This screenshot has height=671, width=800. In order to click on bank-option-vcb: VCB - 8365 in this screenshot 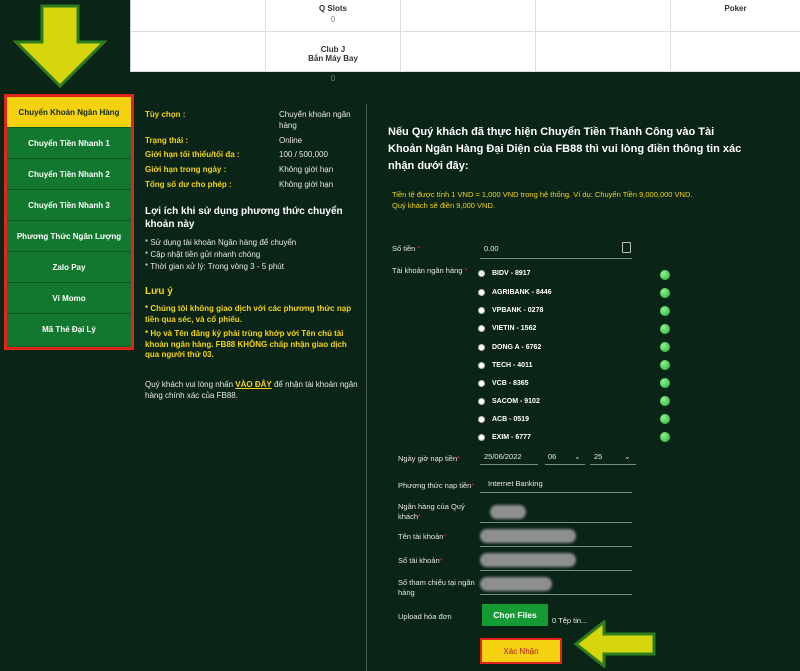, I will do `click(503, 383)`.